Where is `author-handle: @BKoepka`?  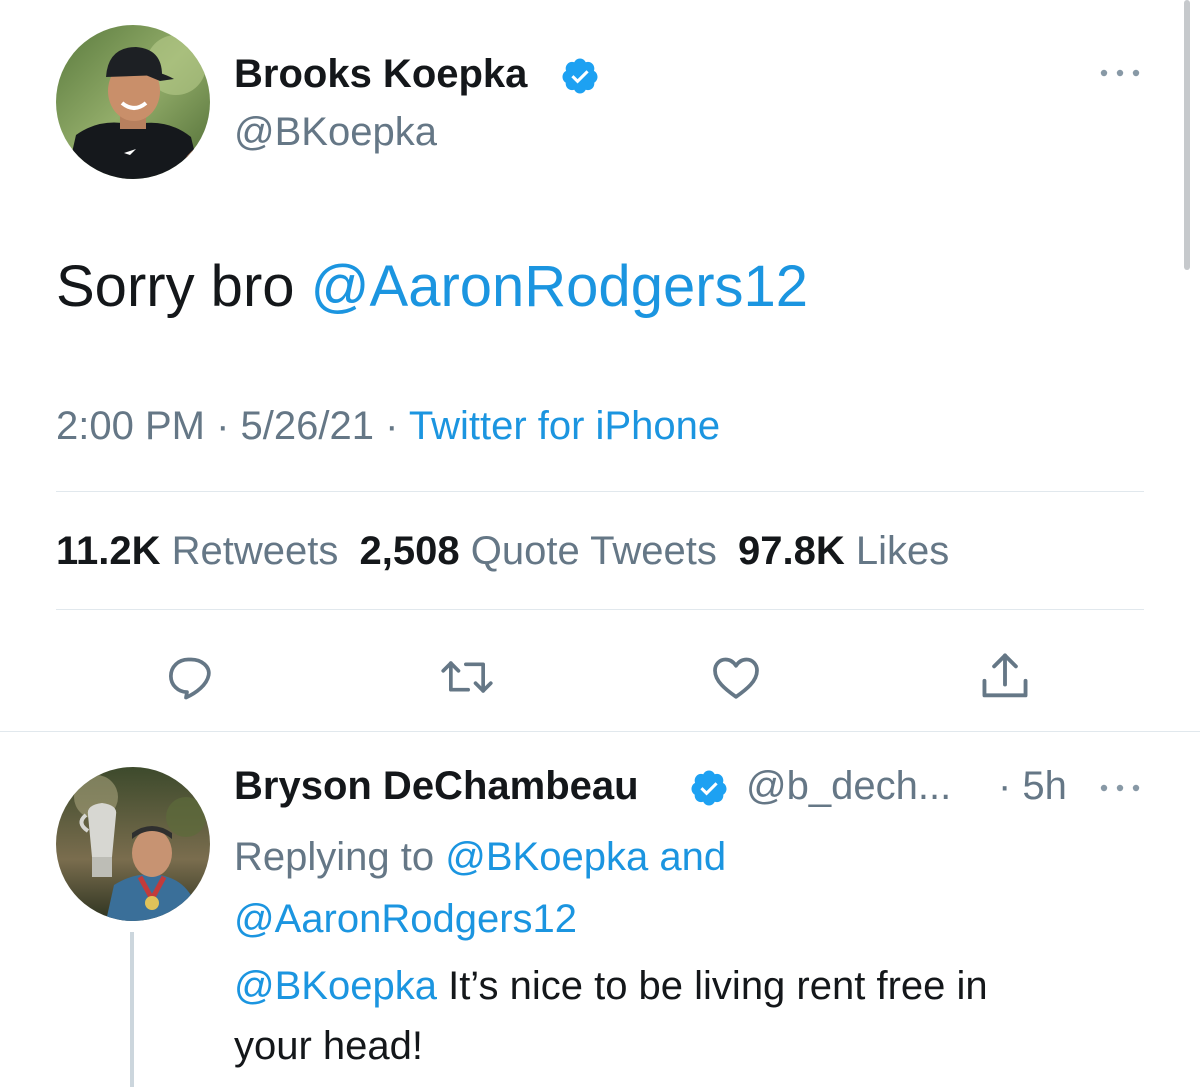
author-handle: @BKoepka is located at coordinates (335, 132).